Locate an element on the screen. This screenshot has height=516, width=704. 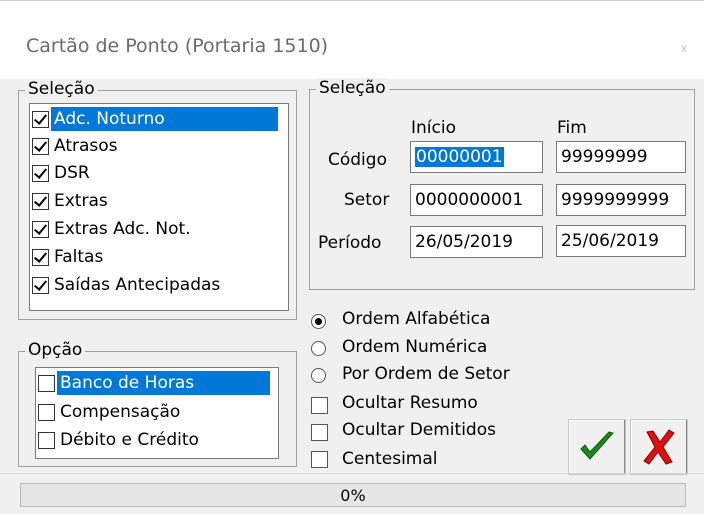
column-header-inicio: Início is located at coordinates (433, 128).